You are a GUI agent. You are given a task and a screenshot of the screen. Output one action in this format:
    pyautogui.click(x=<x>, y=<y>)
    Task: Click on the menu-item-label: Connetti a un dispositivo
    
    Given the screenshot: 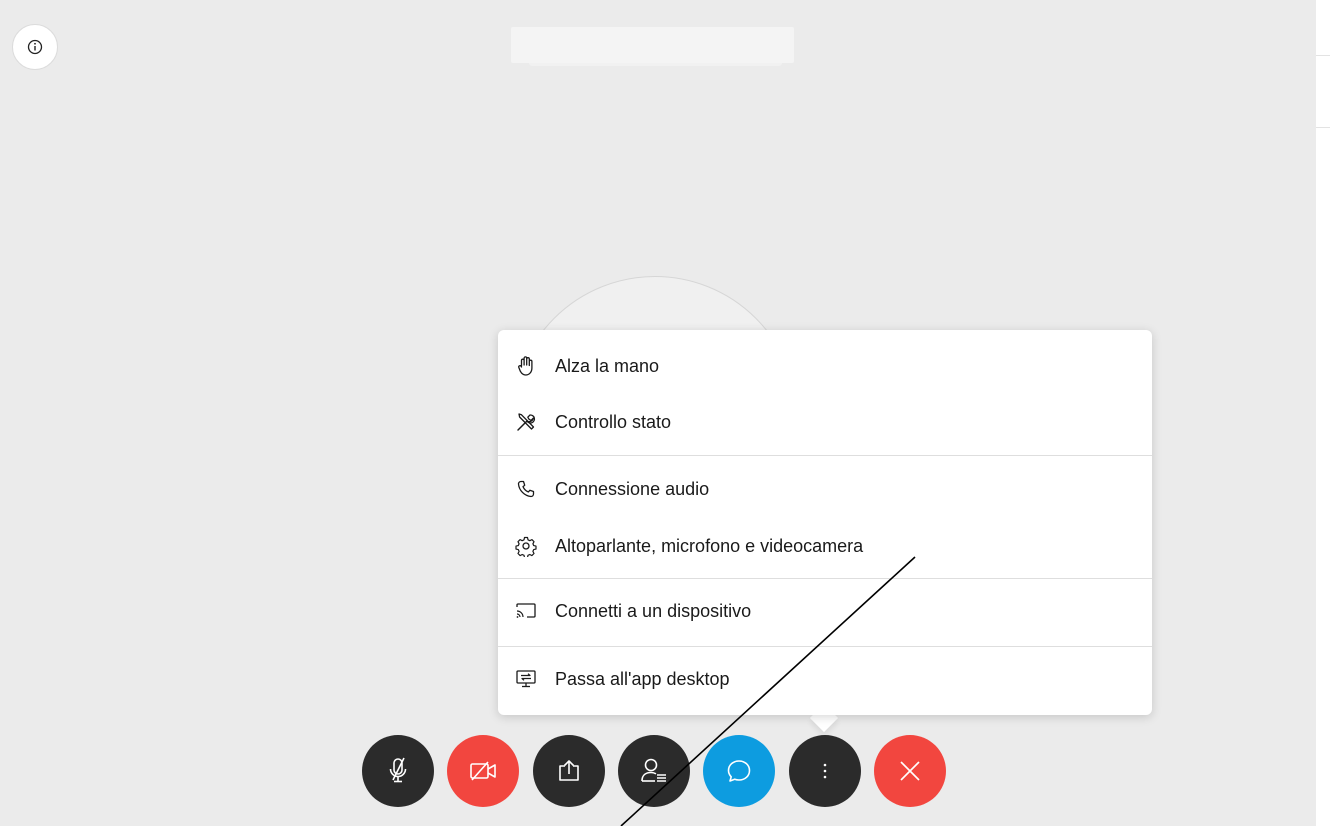 What is the action you would take?
    pyautogui.click(x=653, y=610)
    